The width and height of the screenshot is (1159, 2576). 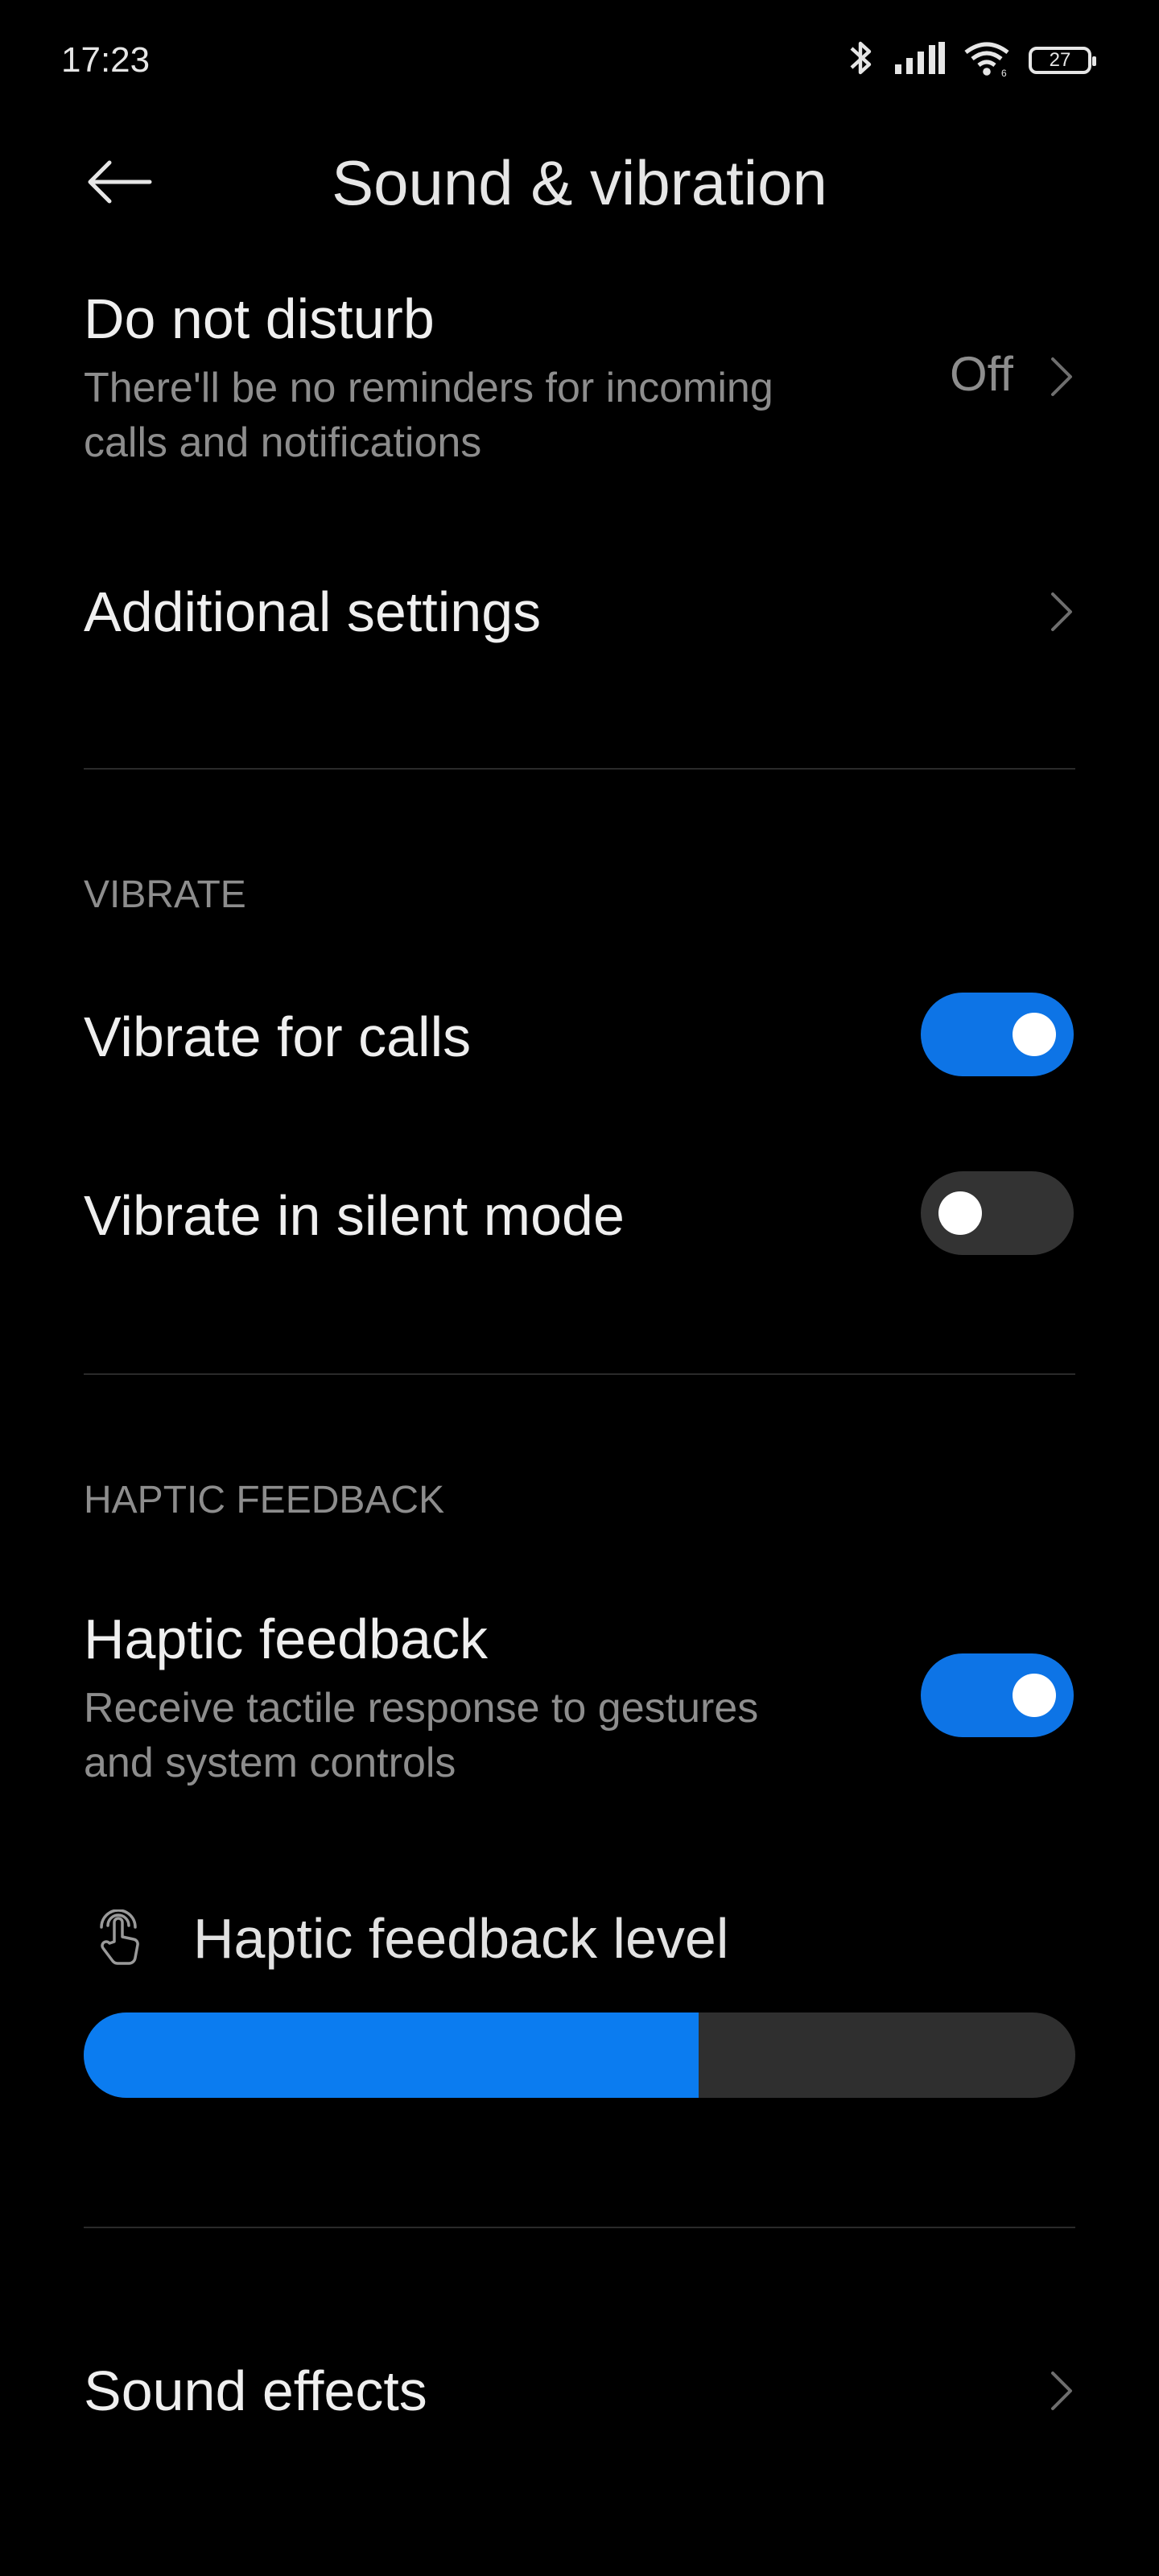 What do you see at coordinates (579, 2390) in the screenshot?
I see `sound-effects-row: Sound effects` at bounding box center [579, 2390].